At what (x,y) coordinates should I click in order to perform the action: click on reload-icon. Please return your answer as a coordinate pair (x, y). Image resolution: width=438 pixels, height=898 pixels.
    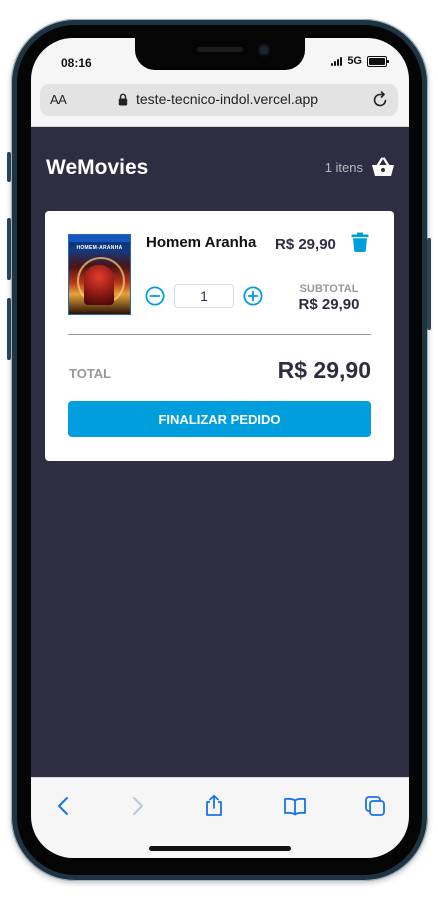
    Looking at the image, I should click on (380, 100).